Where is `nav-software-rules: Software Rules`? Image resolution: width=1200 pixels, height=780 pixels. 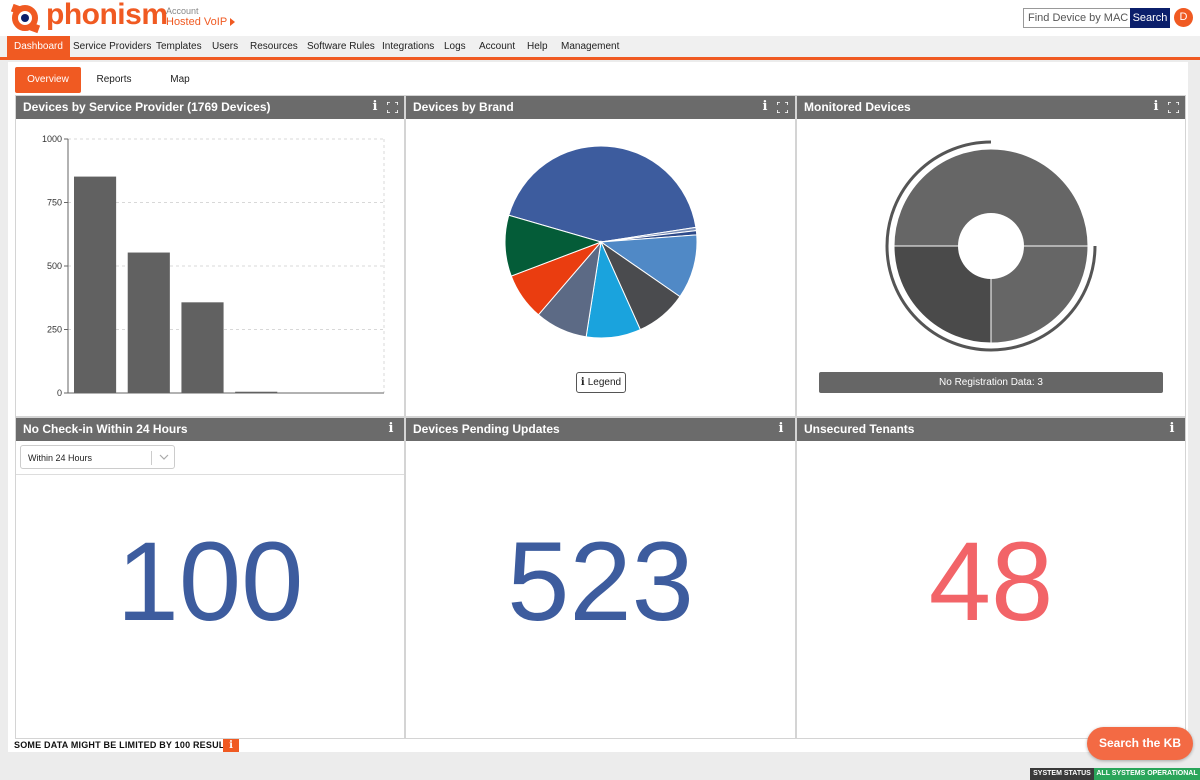
nav-software-rules: Software Rules is located at coordinates (341, 46).